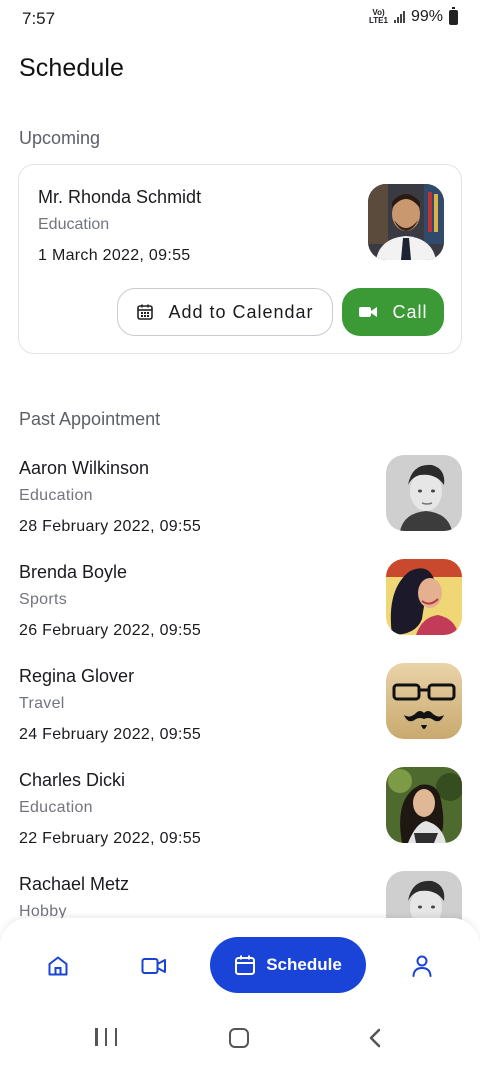 The image size is (480, 1067). What do you see at coordinates (110, 526) in the screenshot?
I see `item-datetime: 28 February 2022, 09:55` at bounding box center [110, 526].